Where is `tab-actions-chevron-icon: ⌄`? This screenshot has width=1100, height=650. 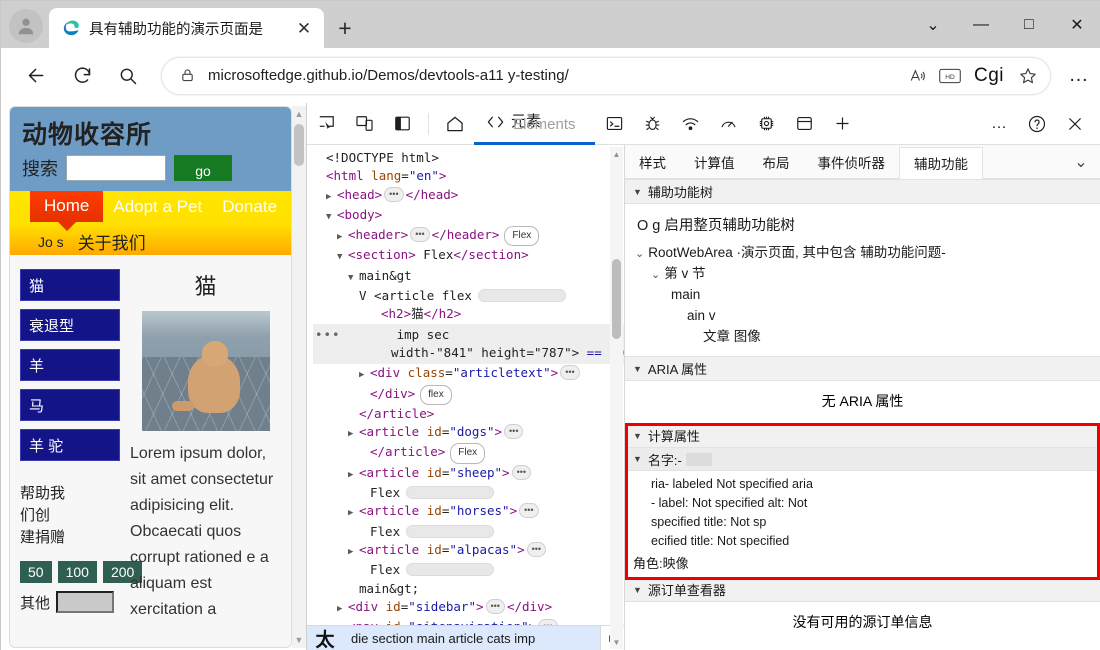
tab-actions-chevron-icon: ⌄ is located at coordinates (933, 24).